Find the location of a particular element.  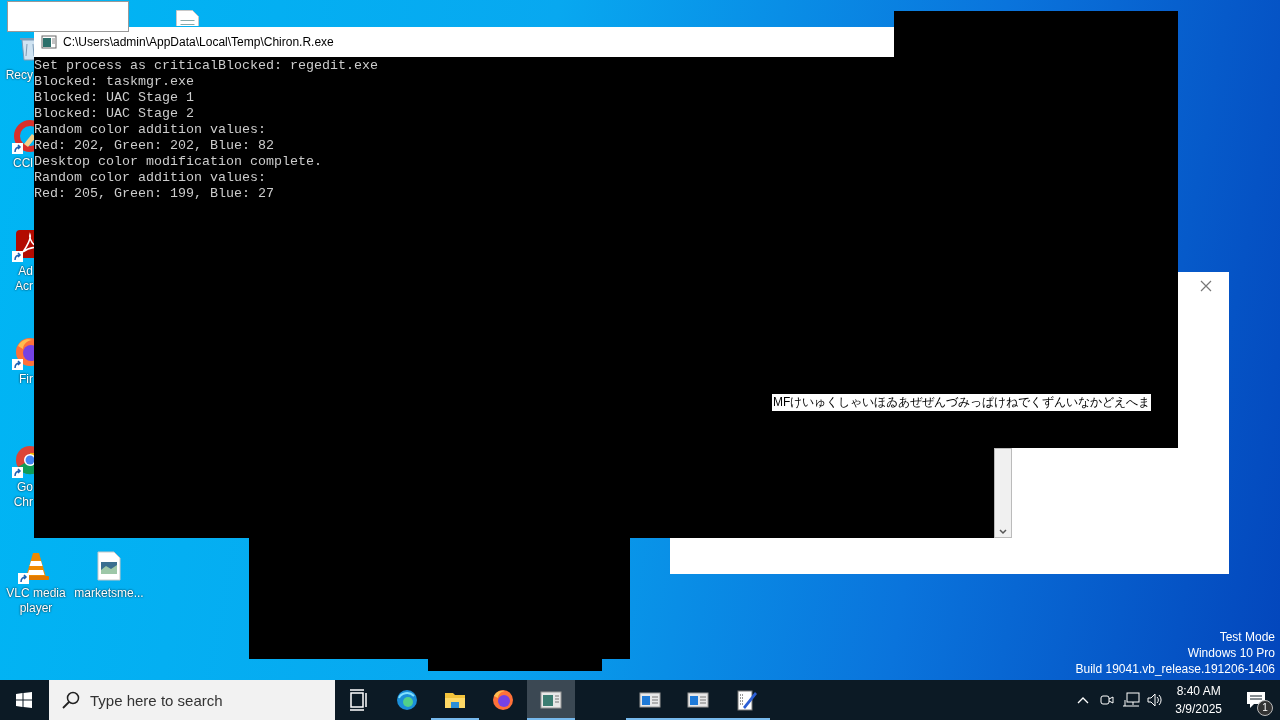

console-line: Blocked: UAC Stage 2 is located at coordinates (114, 114).